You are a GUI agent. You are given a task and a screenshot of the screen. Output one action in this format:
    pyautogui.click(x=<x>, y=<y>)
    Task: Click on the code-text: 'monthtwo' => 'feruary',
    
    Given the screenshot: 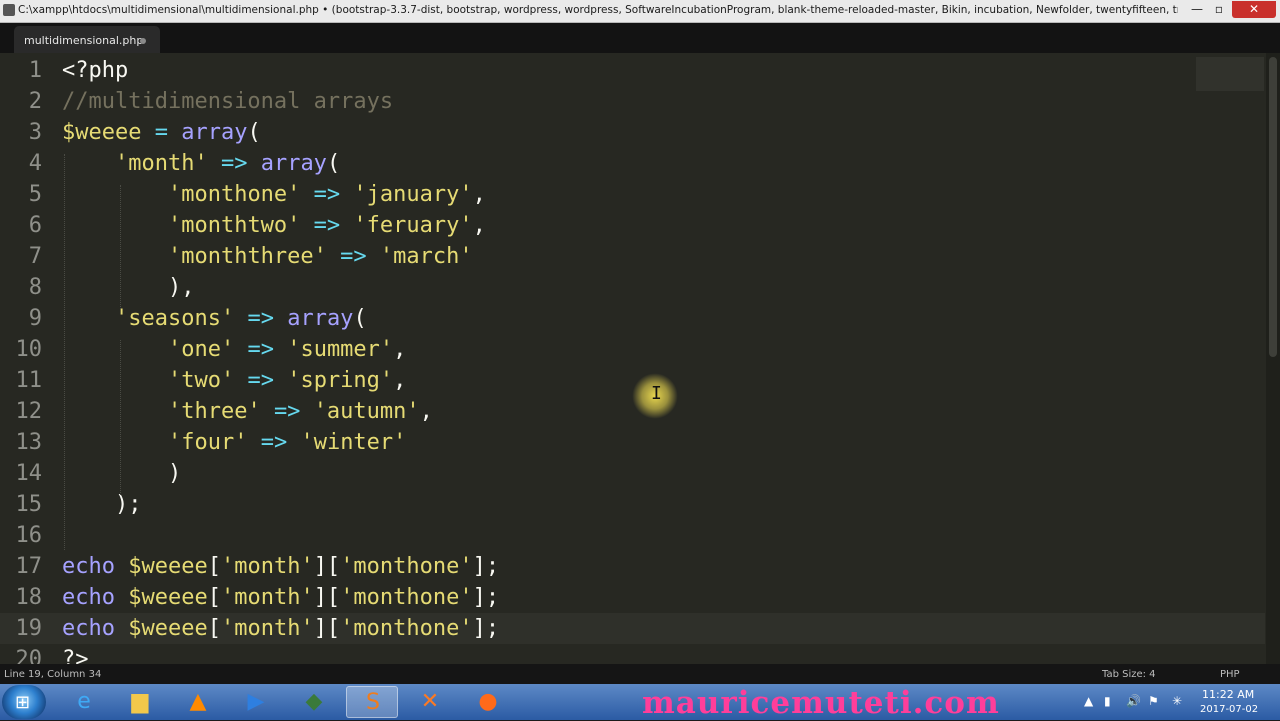 What is the action you would take?
    pyautogui.click(x=274, y=225)
    